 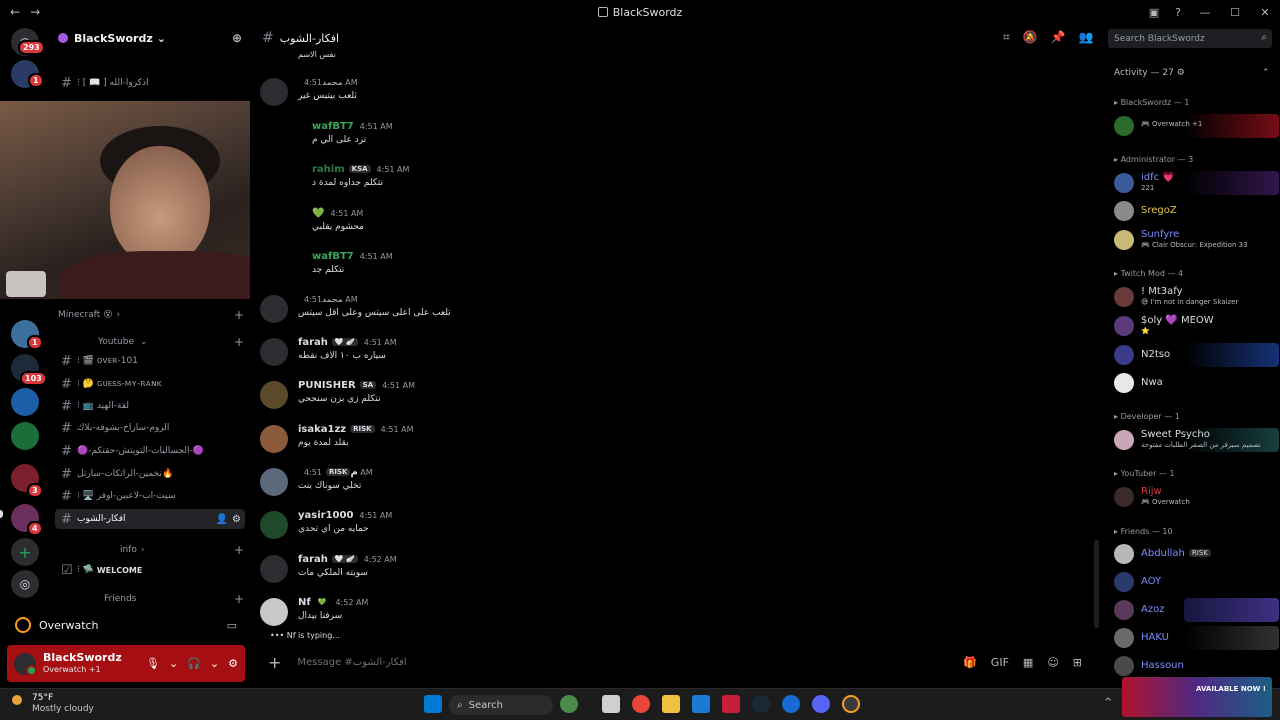 I want to click on category-youtube: Youtube ⌄ +, so click(x=151, y=342).